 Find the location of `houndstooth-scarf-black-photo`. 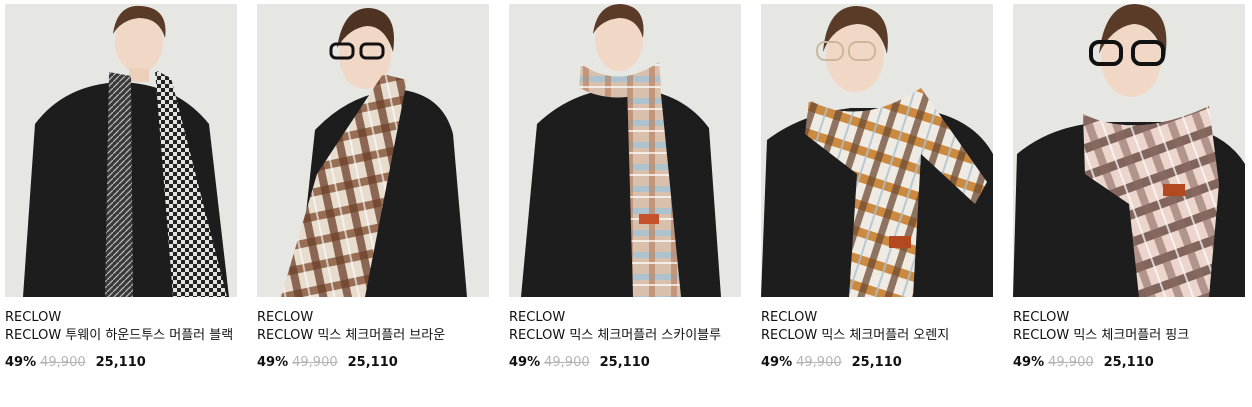

houndstooth-scarf-black-photo is located at coordinates (121, 150).